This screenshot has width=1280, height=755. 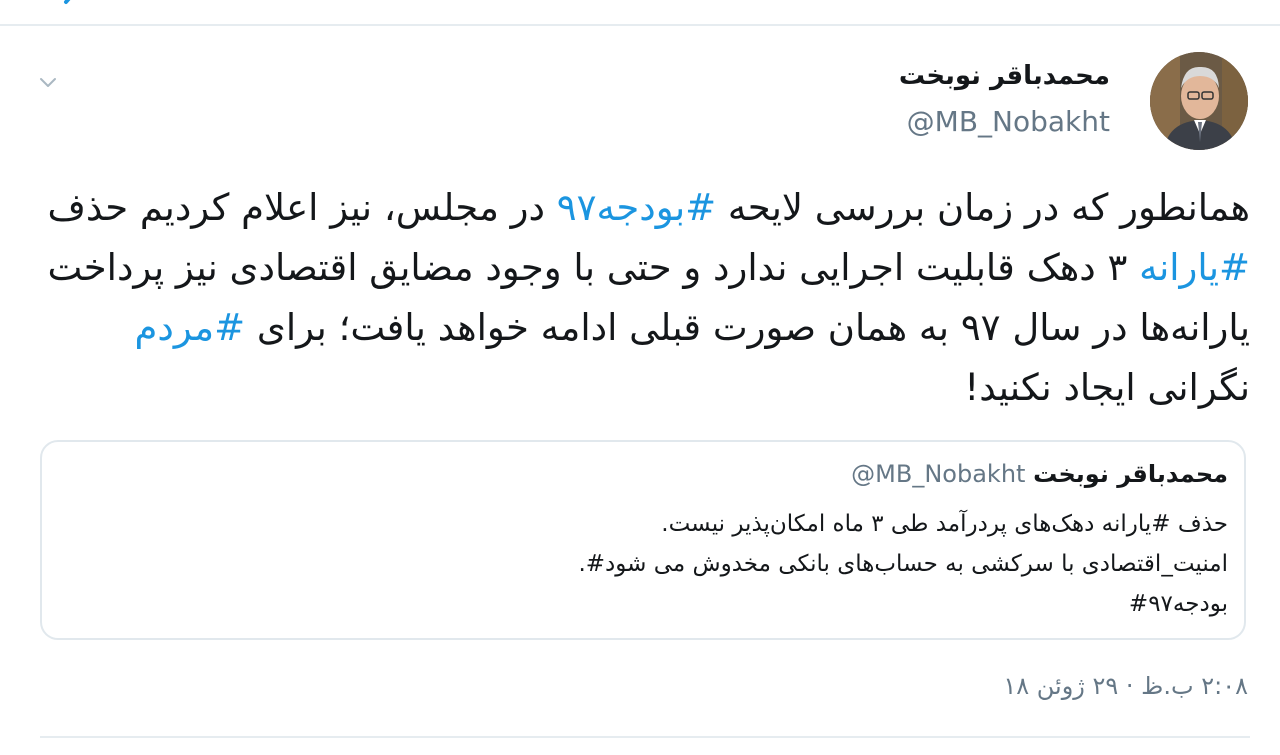 What do you see at coordinates (1199, 101) in the screenshot?
I see `avatar` at bounding box center [1199, 101].